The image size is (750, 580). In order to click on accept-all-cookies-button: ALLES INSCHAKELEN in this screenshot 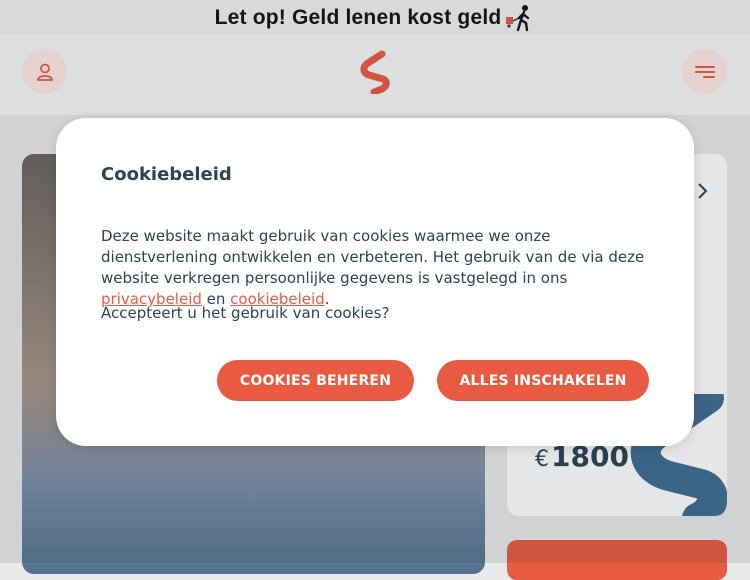, I will do `click(543, 380)`.